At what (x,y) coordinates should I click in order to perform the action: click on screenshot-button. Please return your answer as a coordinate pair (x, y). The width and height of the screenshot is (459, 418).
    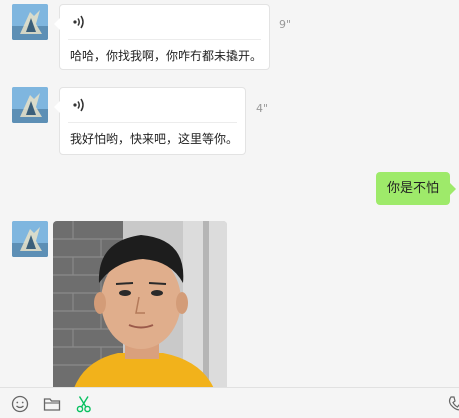
    Looking at the image, I should click on (84, 404).